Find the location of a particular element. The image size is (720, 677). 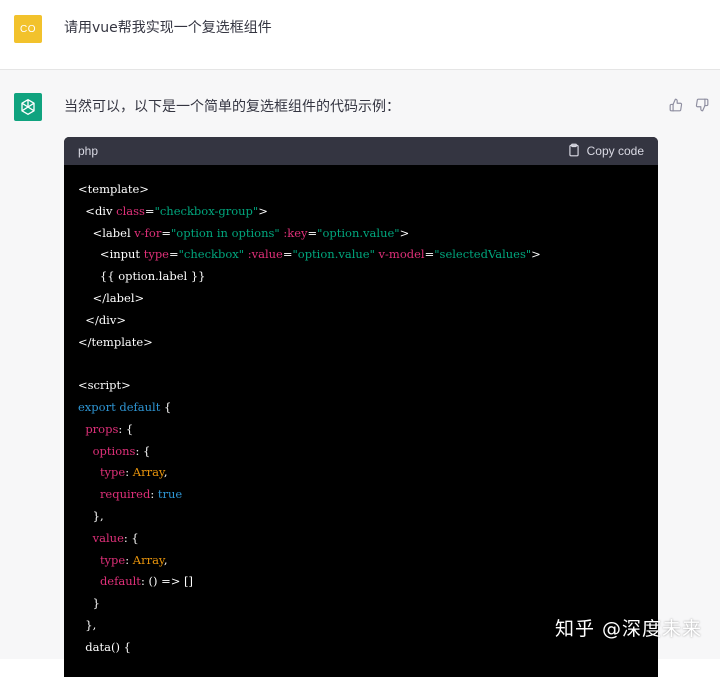

code-token: export is located at coordinates (97, 406).